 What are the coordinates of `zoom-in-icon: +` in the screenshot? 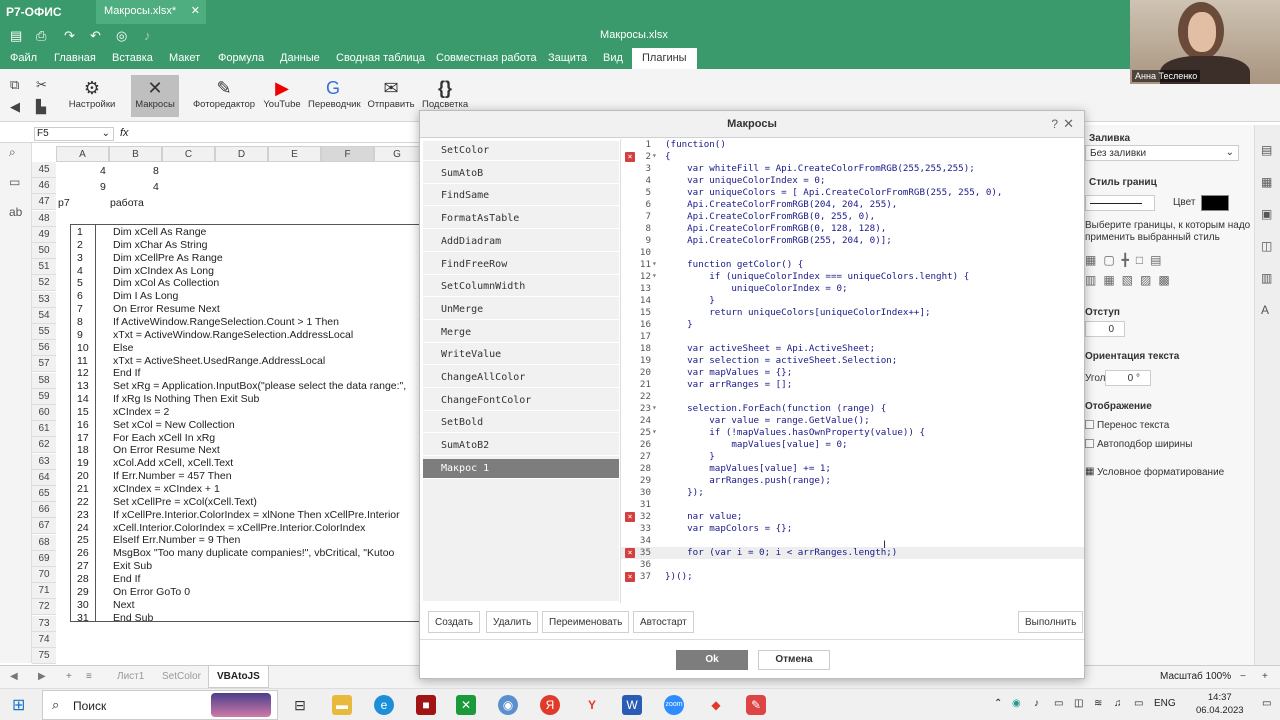 It's located at (1265, 676).